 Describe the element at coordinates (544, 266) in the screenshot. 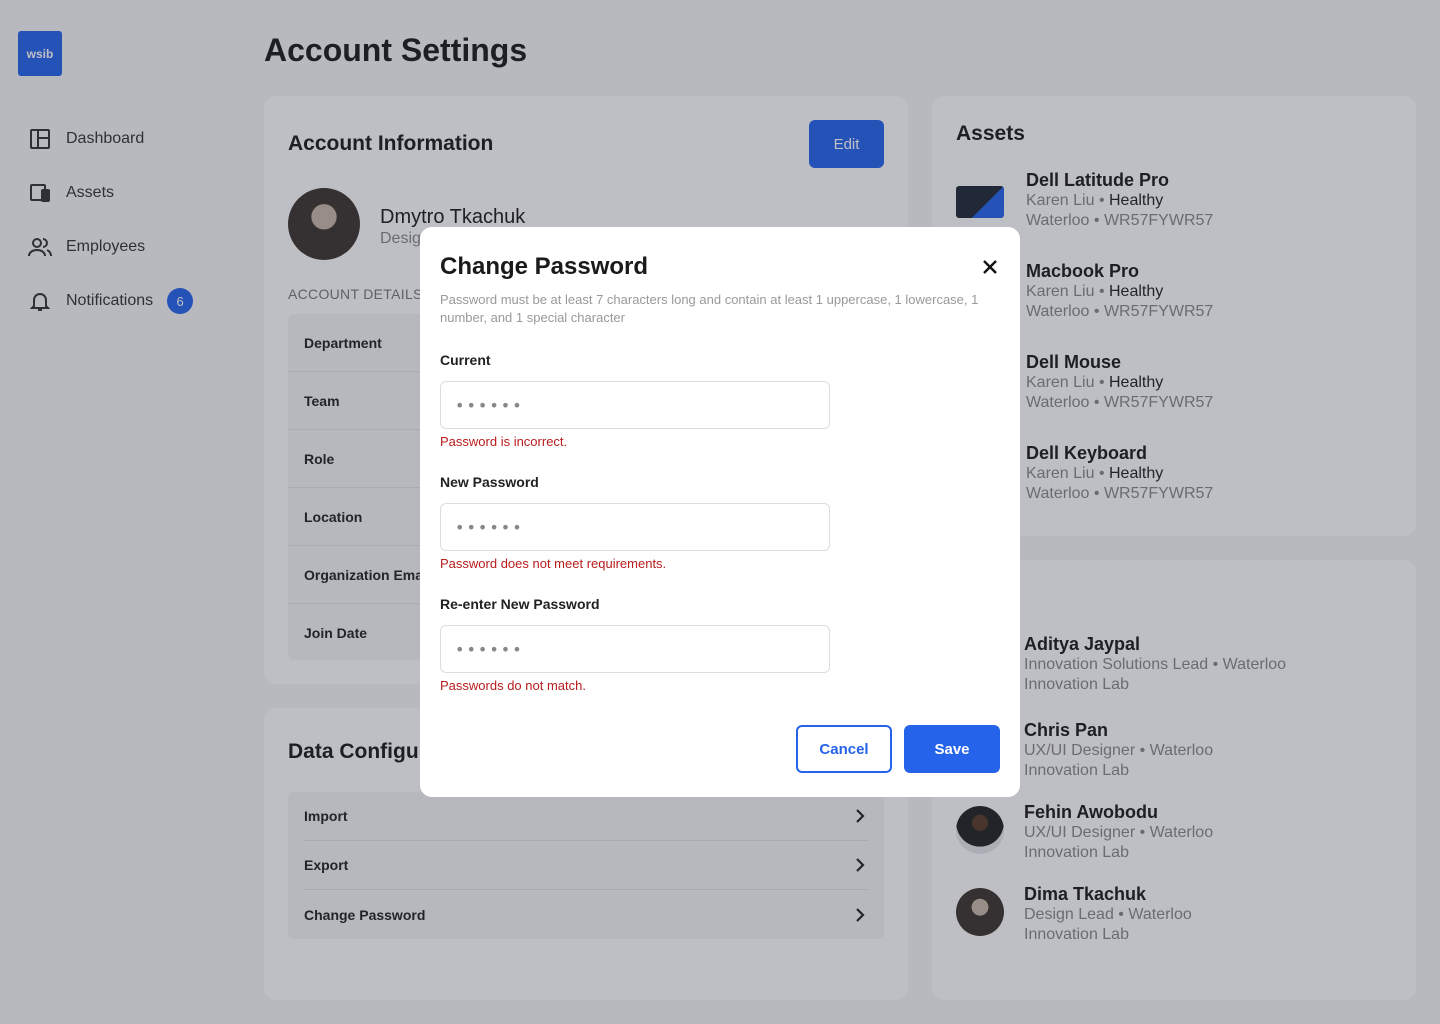

I see `modal-title: Change Password` at that location.